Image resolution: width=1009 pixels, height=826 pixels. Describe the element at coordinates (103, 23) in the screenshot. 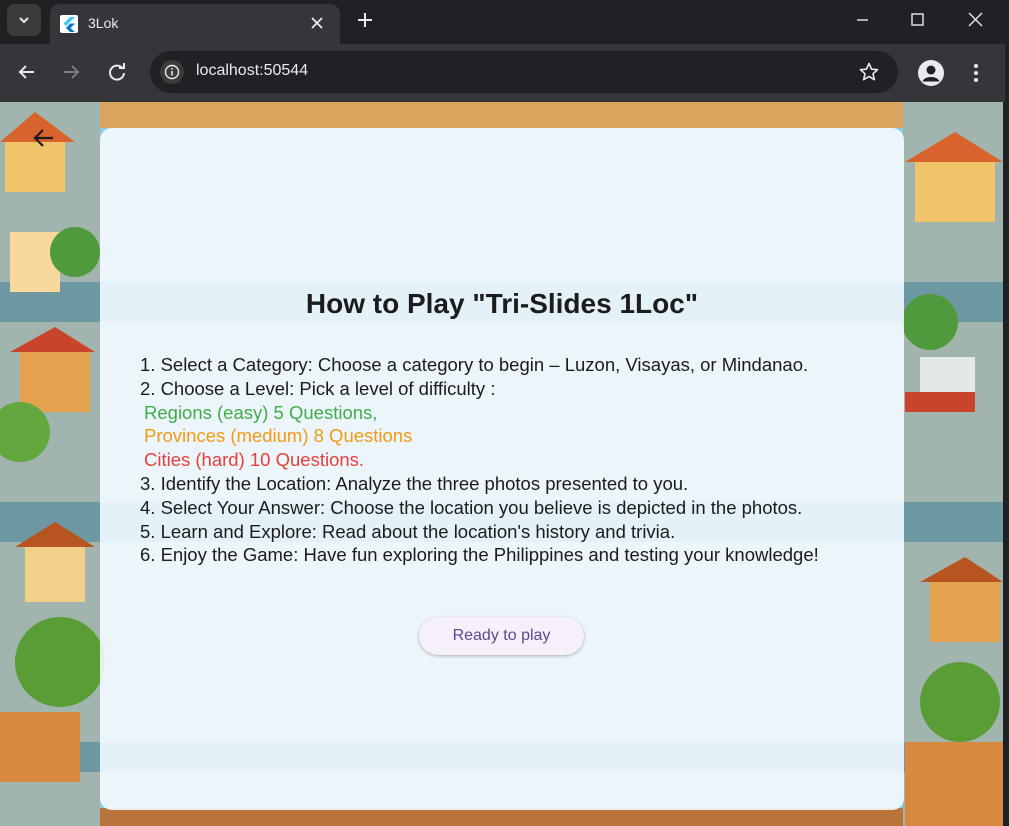

I see `tab-title: 3Lok` at that location.